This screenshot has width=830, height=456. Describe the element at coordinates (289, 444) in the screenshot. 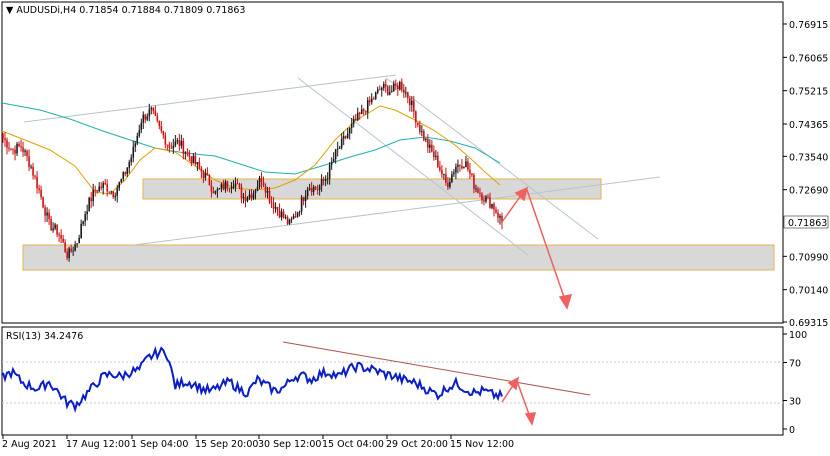

I see `time-tick-label: 30 Sep 12:00` at that location.